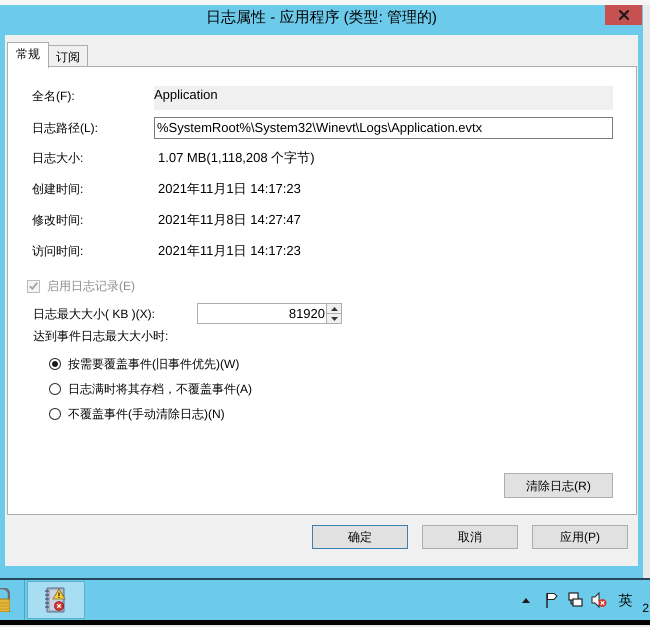  What do you see at coordinates (5, 600) in the screenshot?
I see `lock-icon` at bounding box center [5, 600].